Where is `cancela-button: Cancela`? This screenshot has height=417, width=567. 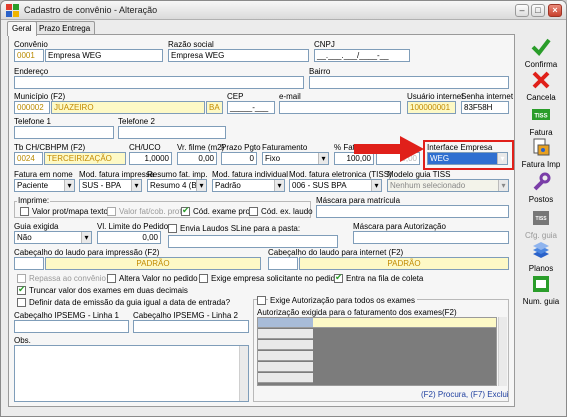 cancela-button: Cancela is located at coordinates (541, 86).